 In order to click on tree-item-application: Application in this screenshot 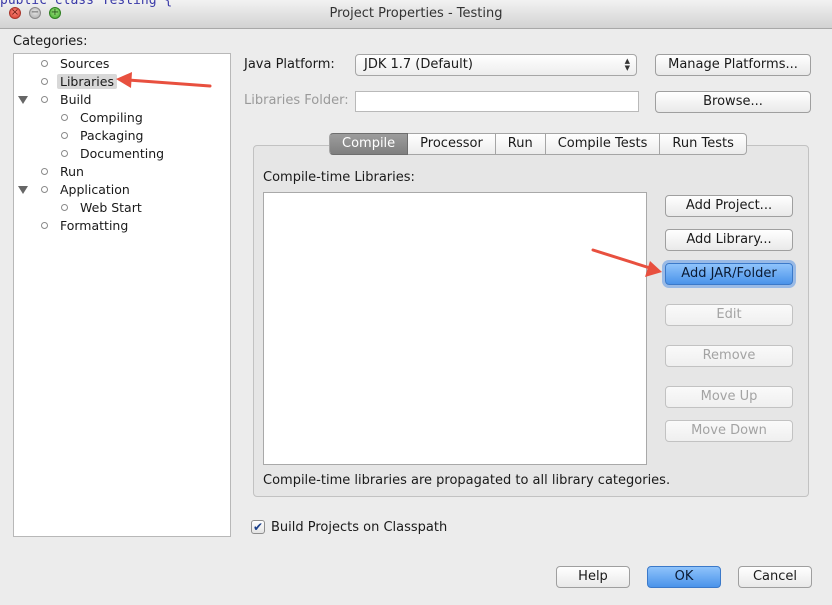, I will do `click(95, 190)`.